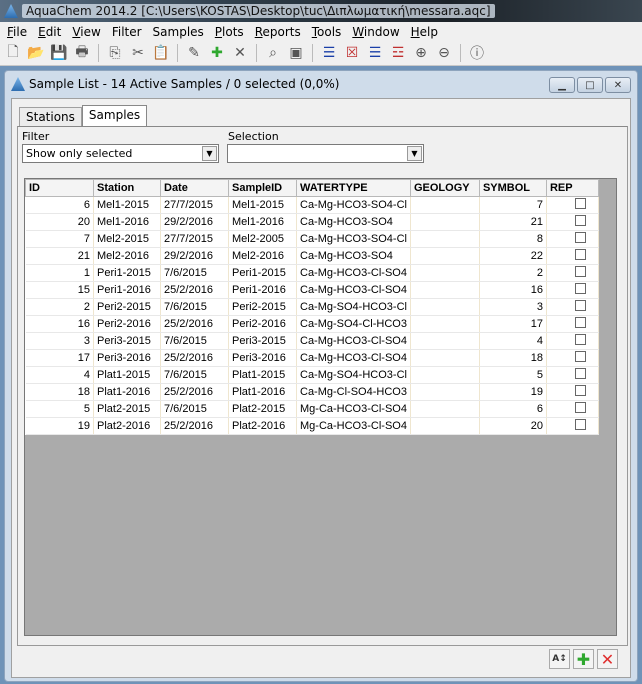 The width and height of the screenshot is (642, 684). I want to click on find-icon: ⌕, so click(273, 53).